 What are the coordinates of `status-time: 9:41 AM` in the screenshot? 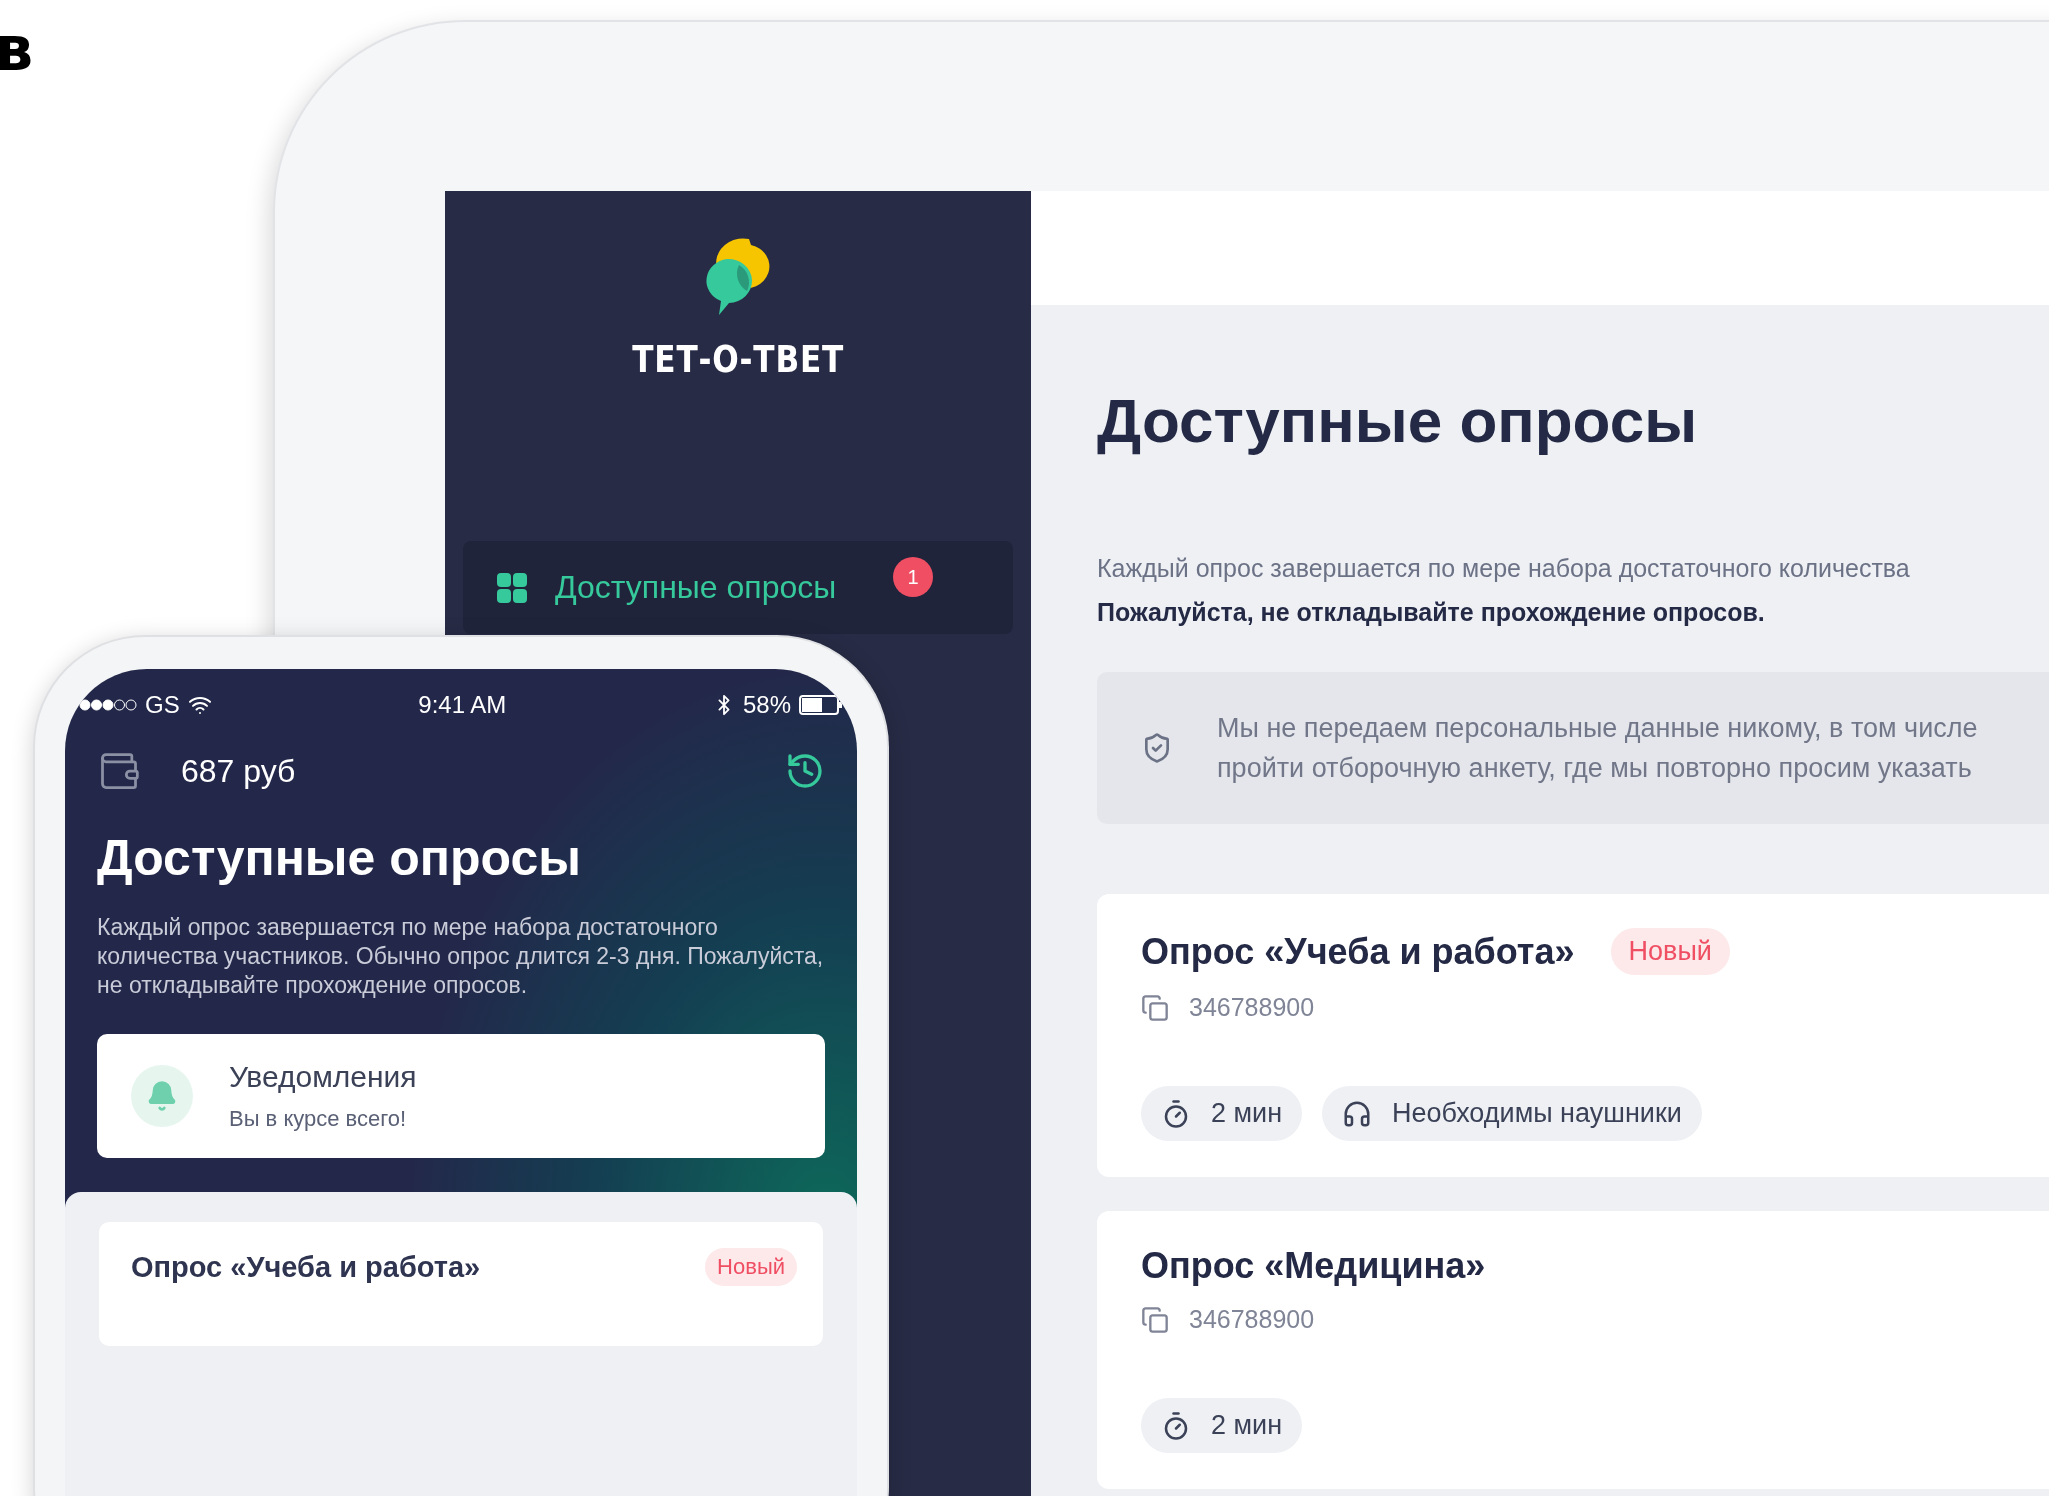 It's located at (462, 705).